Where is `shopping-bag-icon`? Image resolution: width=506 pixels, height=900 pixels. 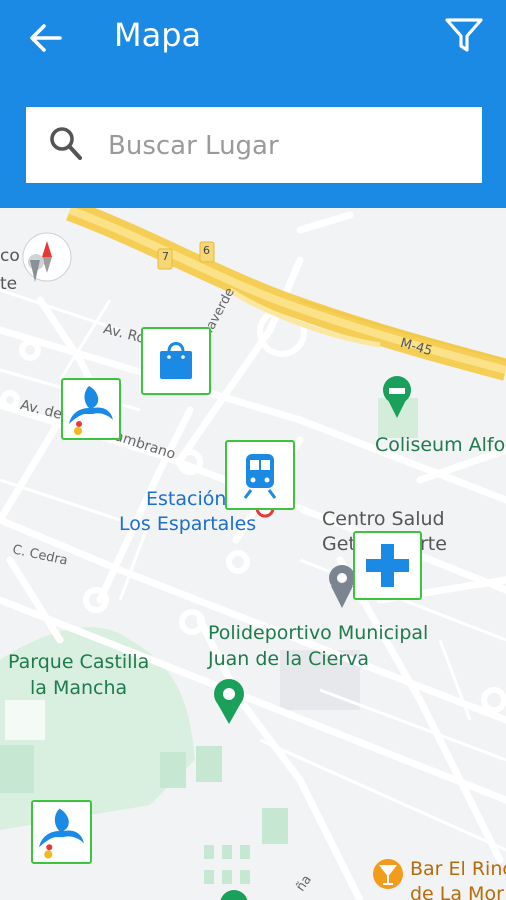
shopping-bag-icon is located at coordinates (176, 360).